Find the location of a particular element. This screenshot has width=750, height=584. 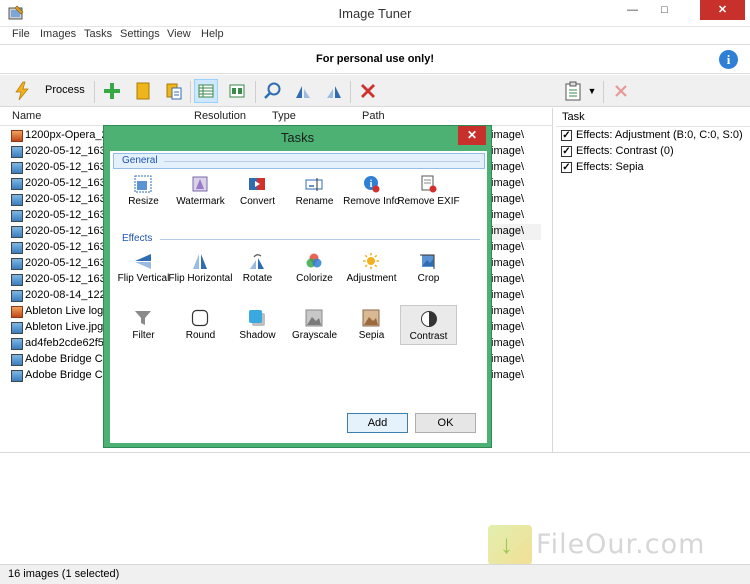

column-header-resolution: Resolution is located at coordinates (220, 116).